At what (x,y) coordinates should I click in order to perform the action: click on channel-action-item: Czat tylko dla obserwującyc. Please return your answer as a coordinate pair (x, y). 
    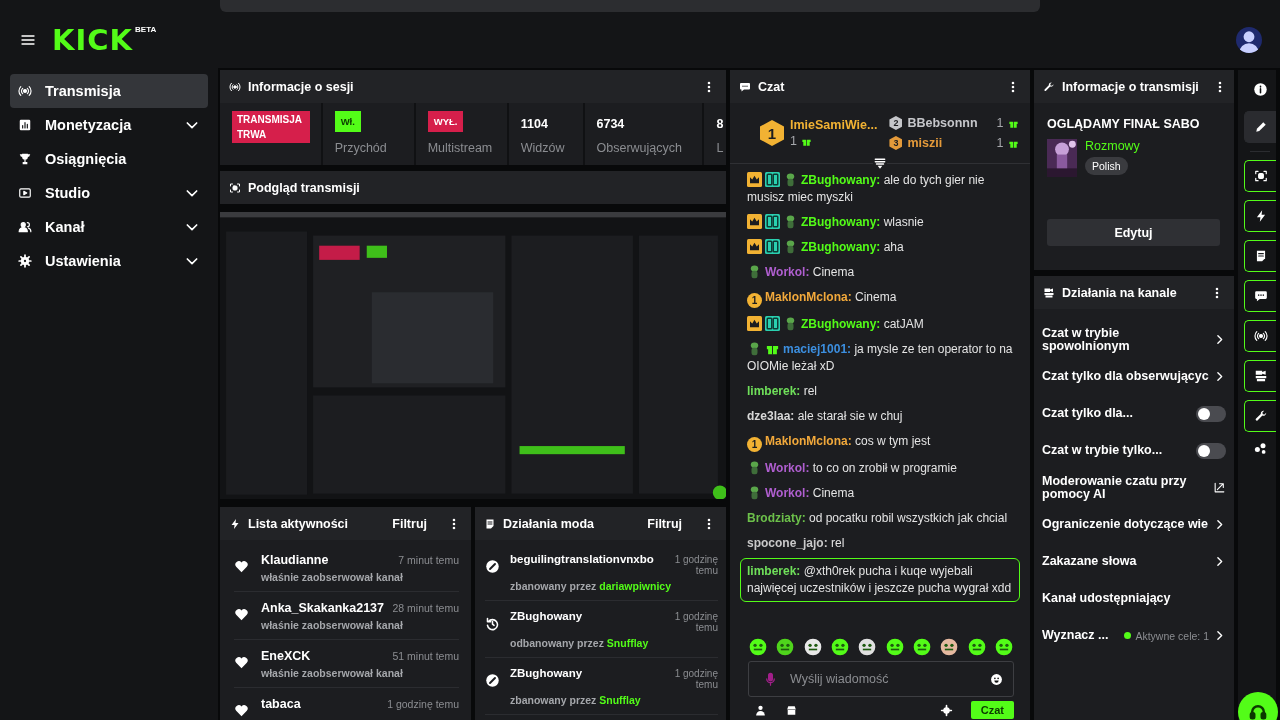
    Looking at the image, I should click on (1134, 376).